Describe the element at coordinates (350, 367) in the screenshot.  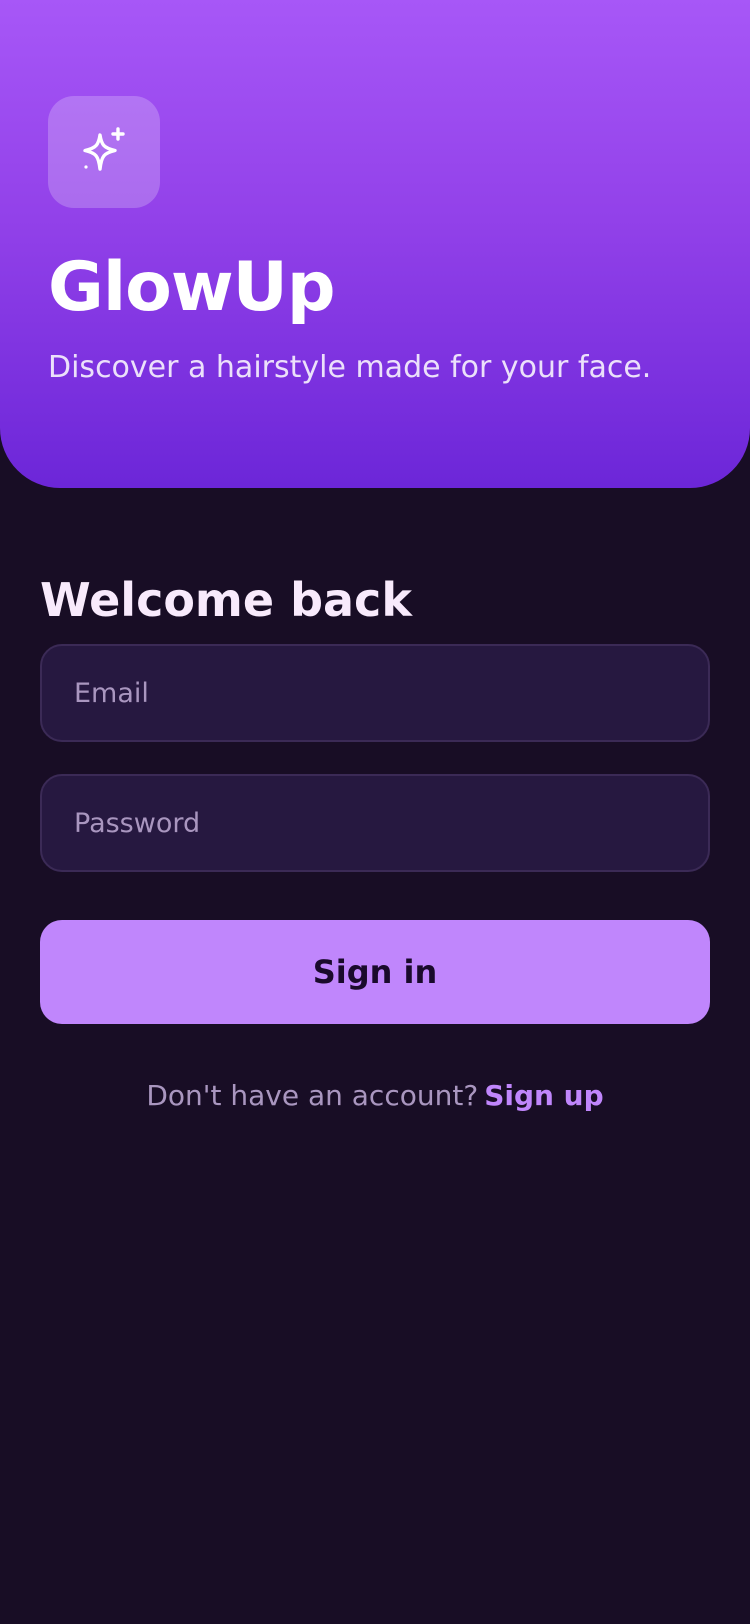
I see `app-tagline: Discover a hairstyle made for your face.` at that location.